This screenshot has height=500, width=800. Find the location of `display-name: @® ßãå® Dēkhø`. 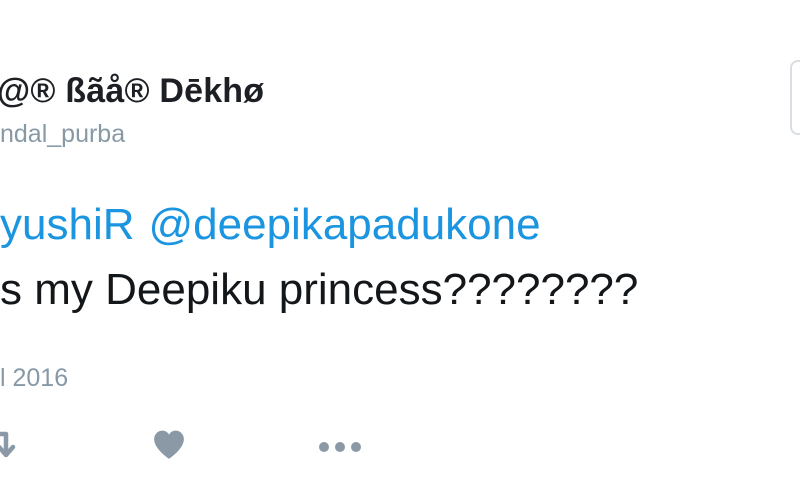

display-name: @® ßãå® Dēkhø is located at coordinates (132, 91).